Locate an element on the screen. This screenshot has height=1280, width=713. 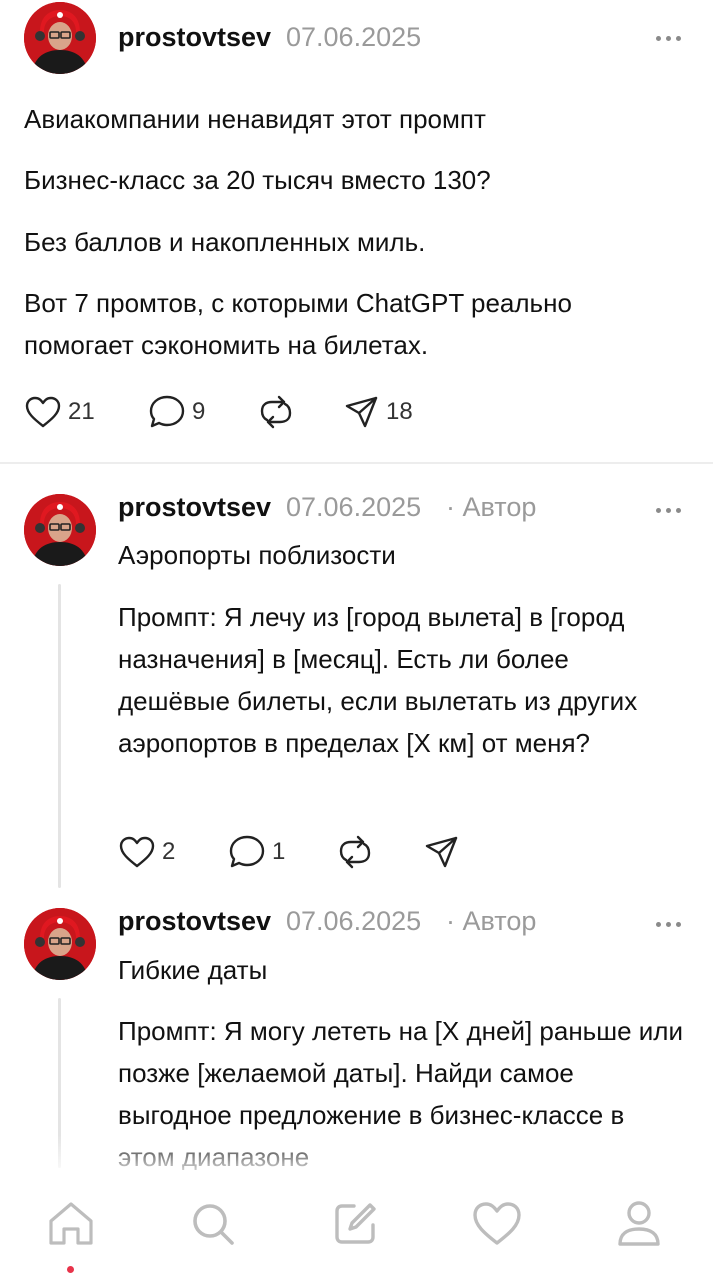
comment-count: 9 is located at coordinates (199, 411).